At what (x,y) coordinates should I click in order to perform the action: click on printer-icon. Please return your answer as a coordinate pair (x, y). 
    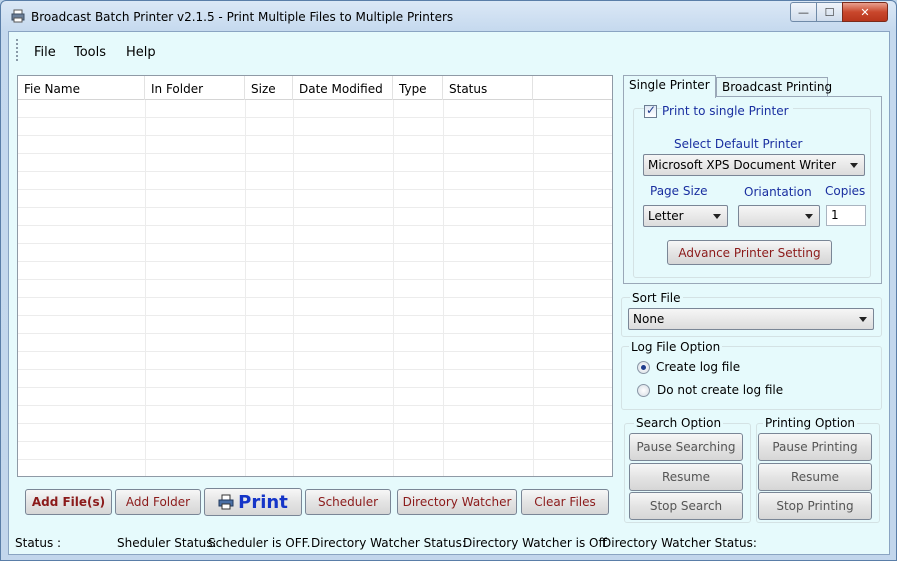
    Looking at the image, I should click on (226, 502).